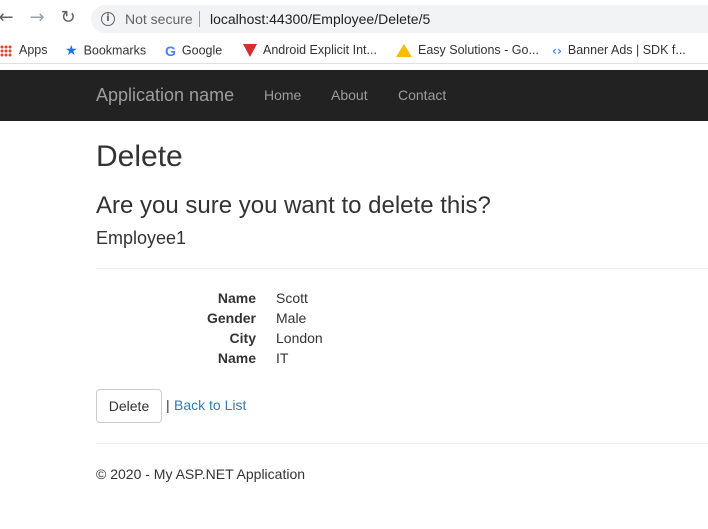 The image size is (708, 529). I want to click on detail-row: Name Scott, so click(296, 300).